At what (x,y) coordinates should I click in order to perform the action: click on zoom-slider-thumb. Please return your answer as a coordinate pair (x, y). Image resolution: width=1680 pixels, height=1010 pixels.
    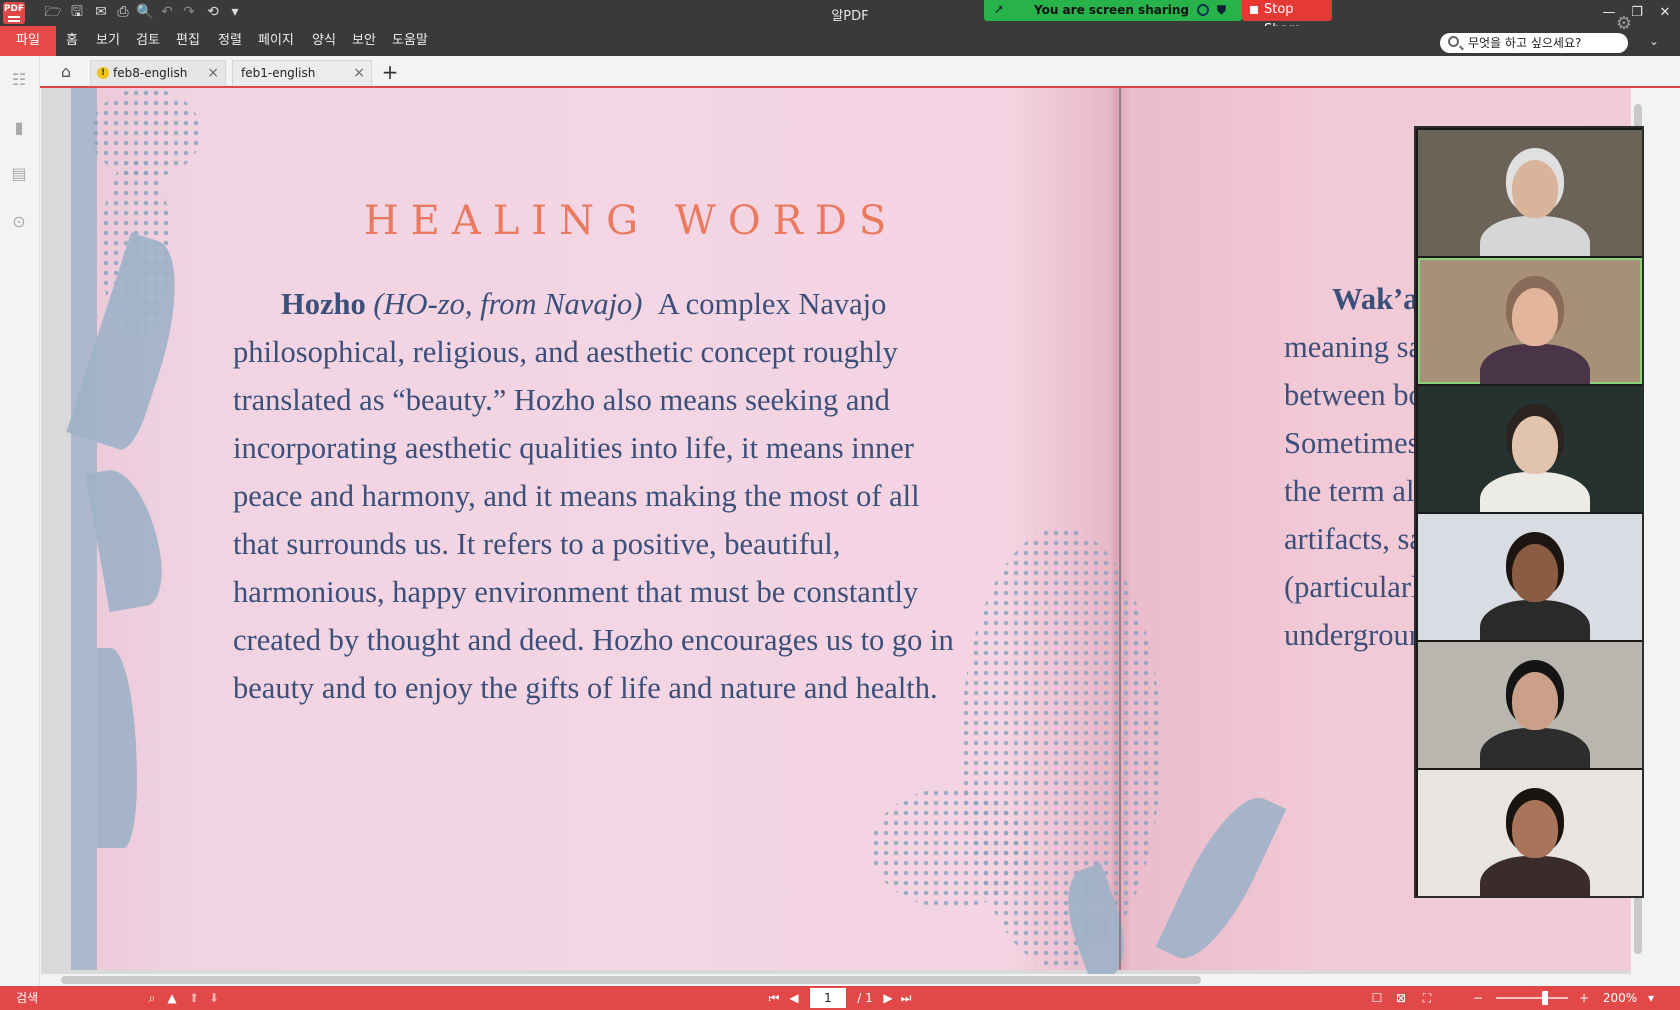
    Looking at the image, I should click on (1545, 998).